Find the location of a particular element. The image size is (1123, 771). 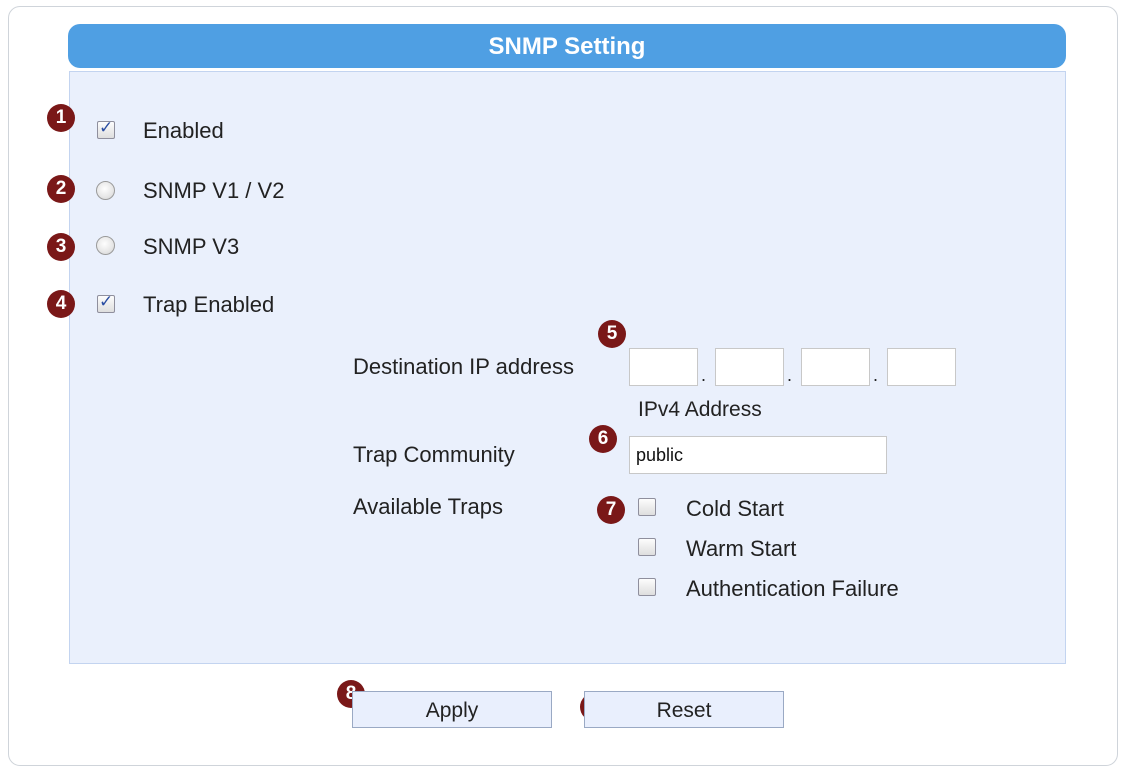

callout-badge-5: 5 is located at coordinates (612, 334).